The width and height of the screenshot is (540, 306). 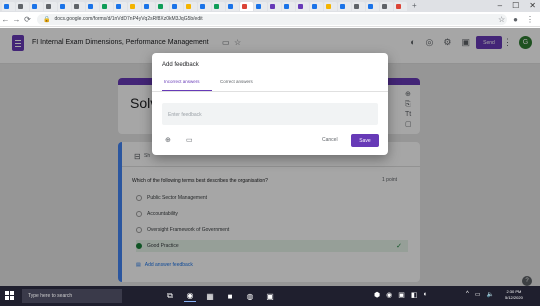 I want to click on tab-correct-answers: Correct answers, so click(x=236, y=81).